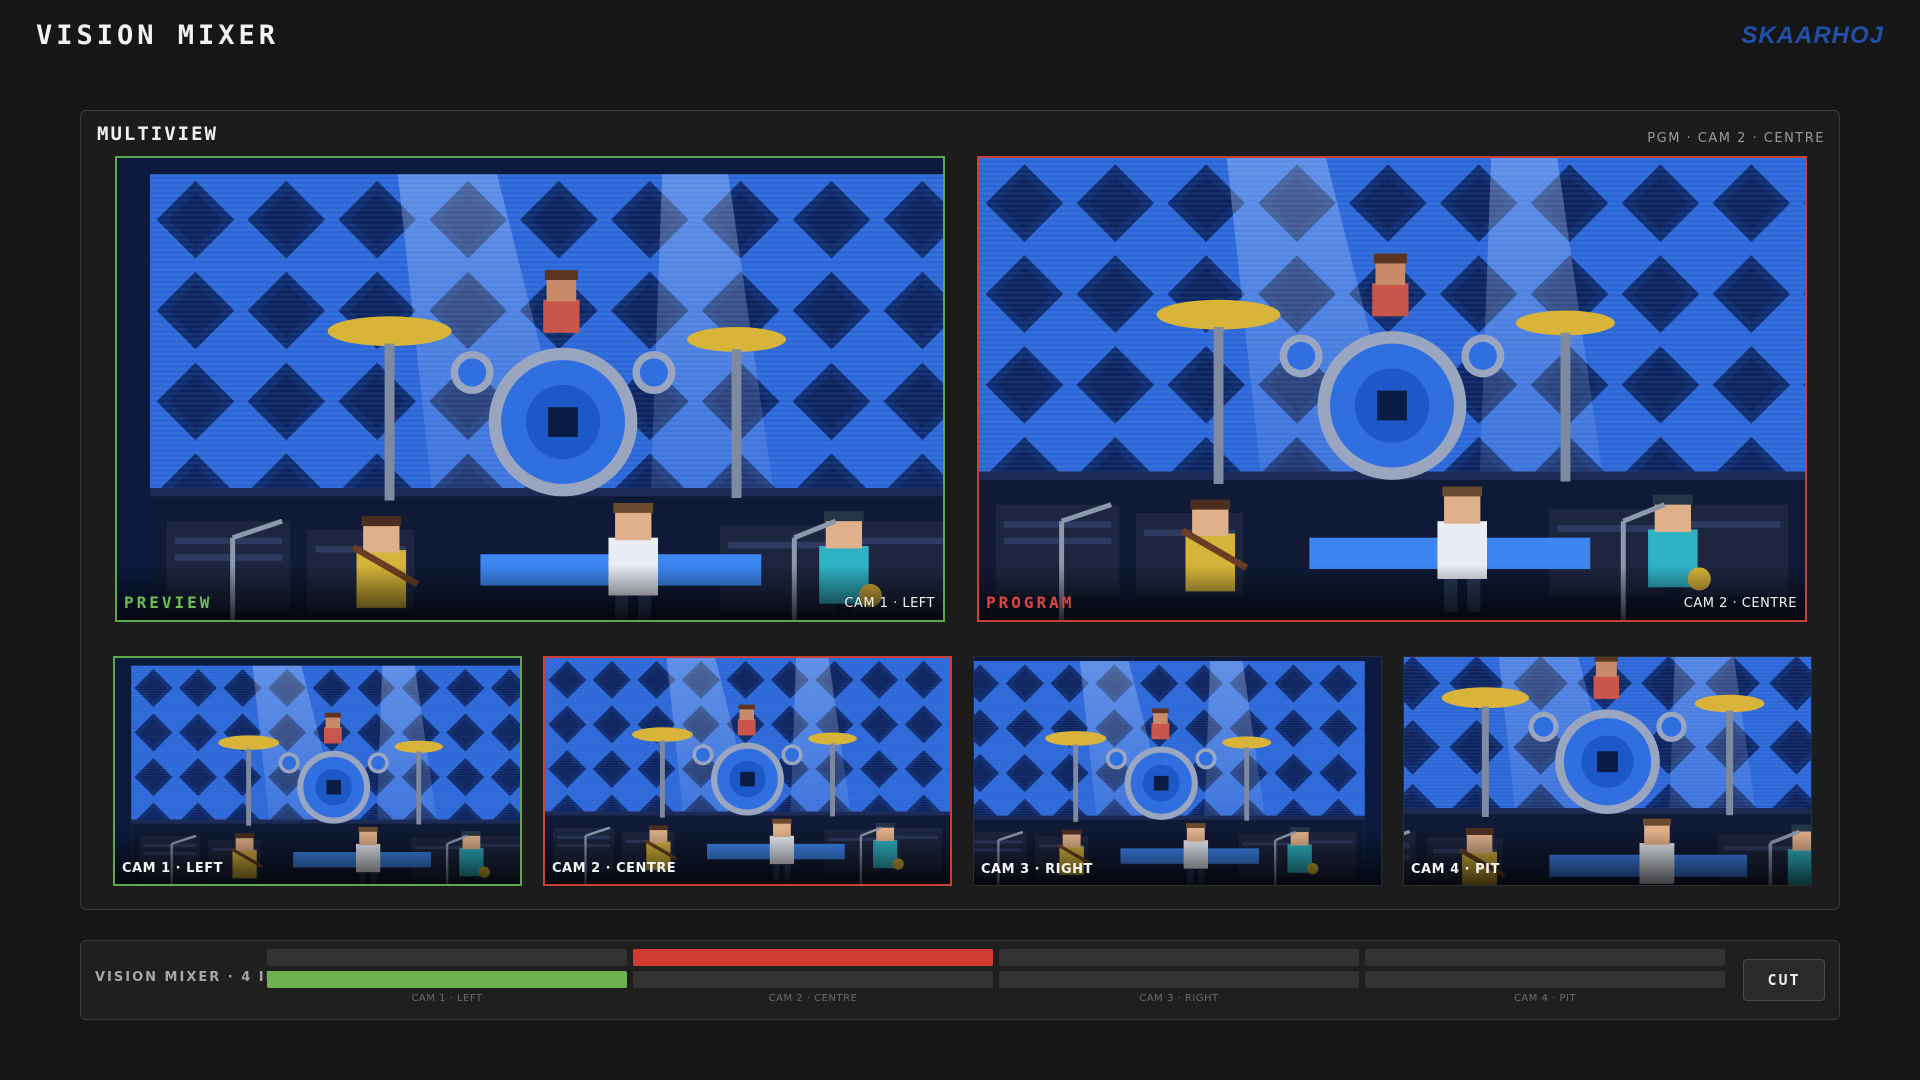 This screenshot has height=1080, width=1920. Describe the element at coordinates (1030, 602) in the screenshot. I see `program-tally-label: PROGRAM` at that location.